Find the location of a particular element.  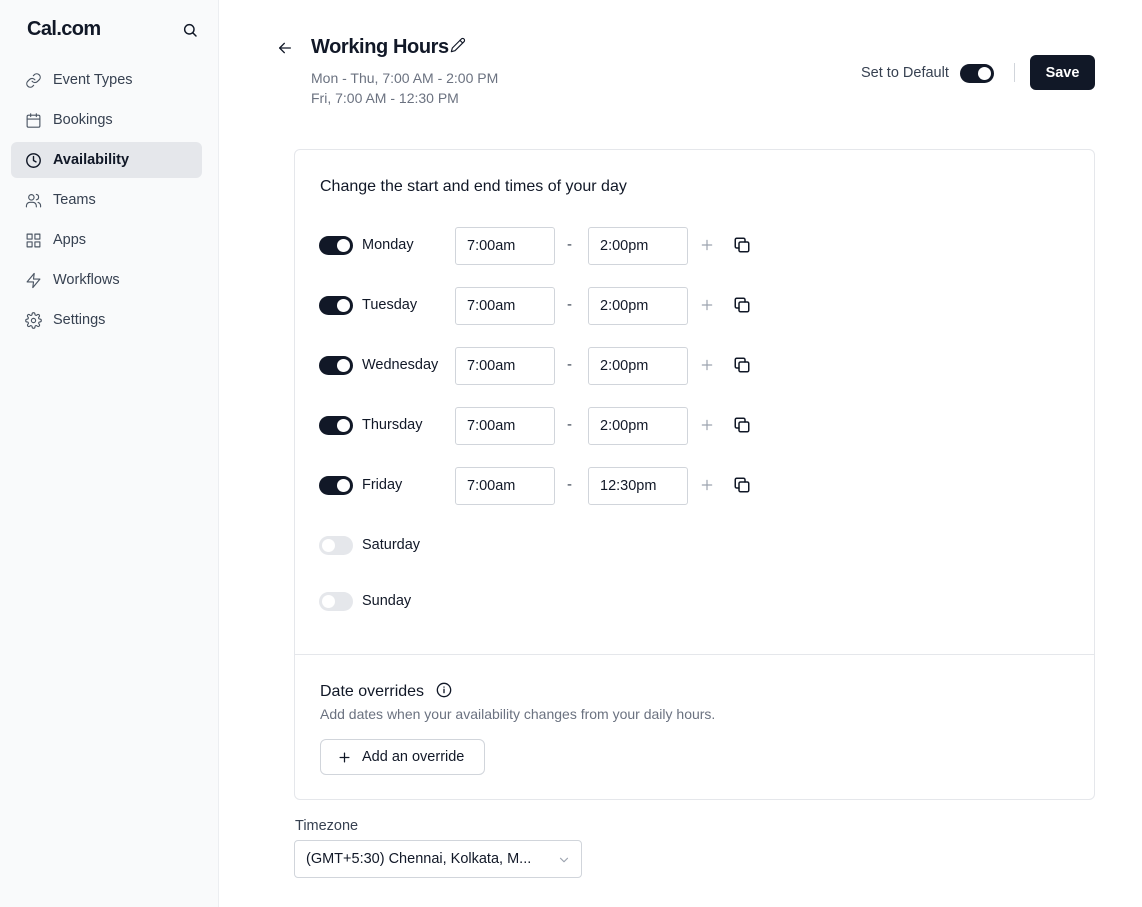

day-row-thursday: Thursday 7:00am - 2:00pm is located at coordinates (549, 426).